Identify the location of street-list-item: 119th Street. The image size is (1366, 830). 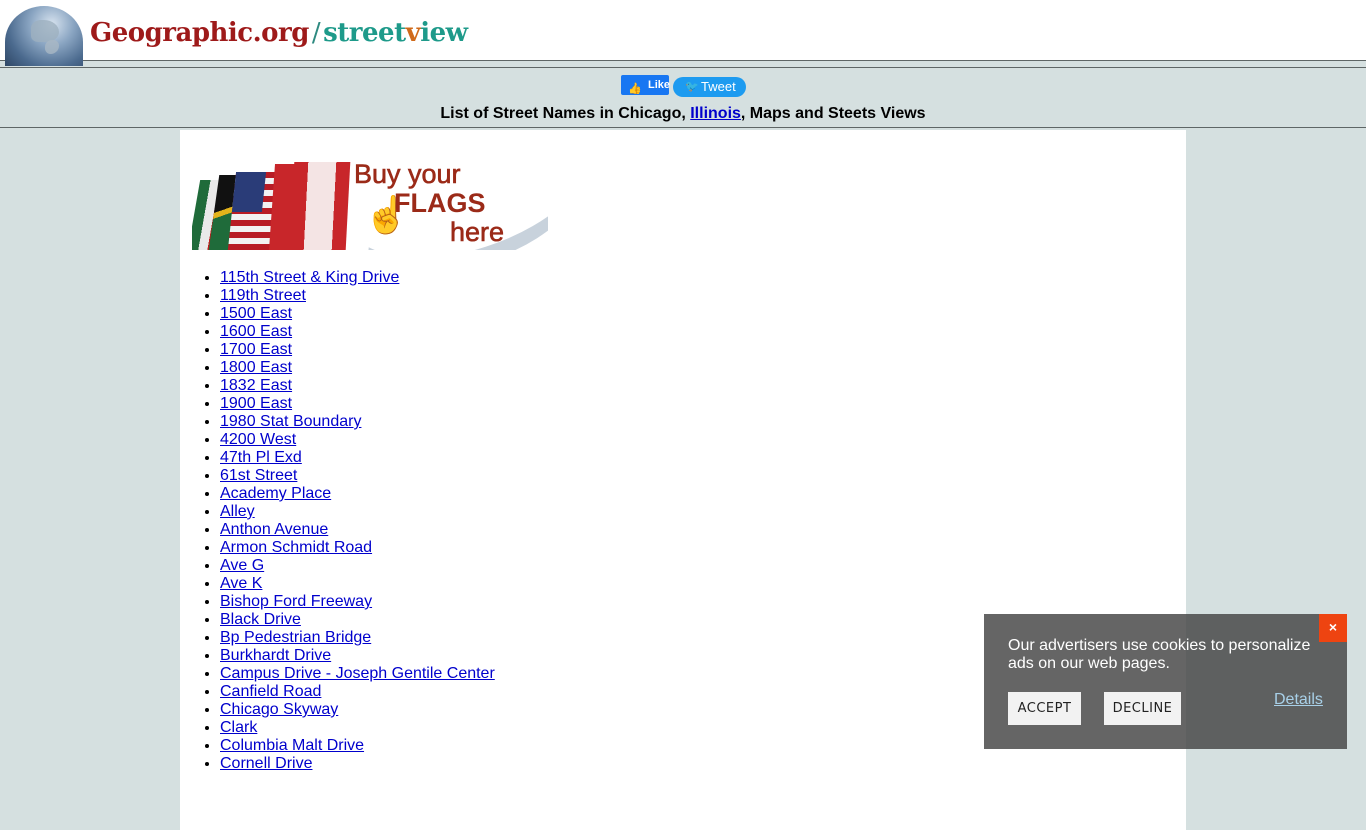
(357, 296).